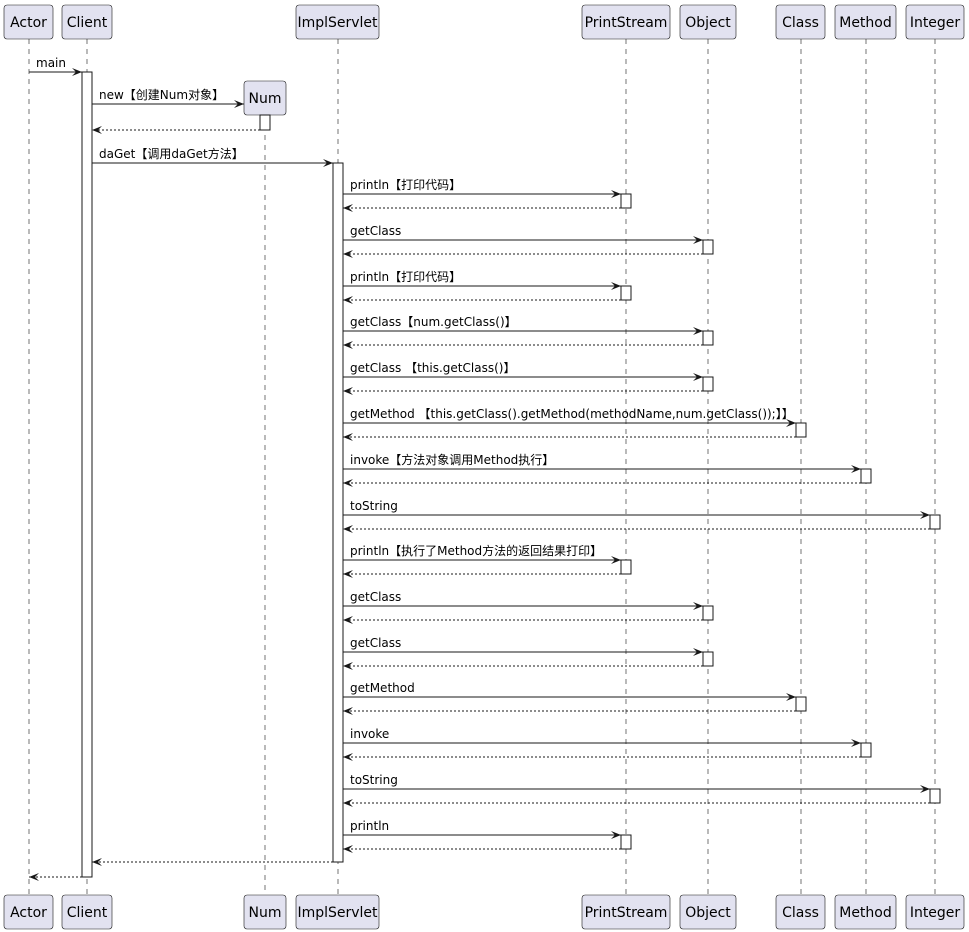 This screenshot has width=969, height=932. I want to click on participant-label-bottom: Num, so click(265, 913).